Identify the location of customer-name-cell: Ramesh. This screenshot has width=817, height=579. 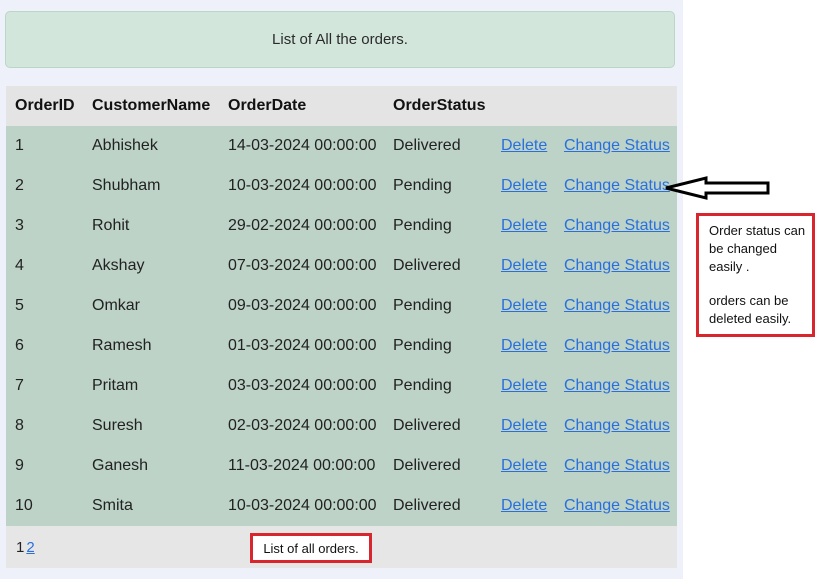
(151, 346).